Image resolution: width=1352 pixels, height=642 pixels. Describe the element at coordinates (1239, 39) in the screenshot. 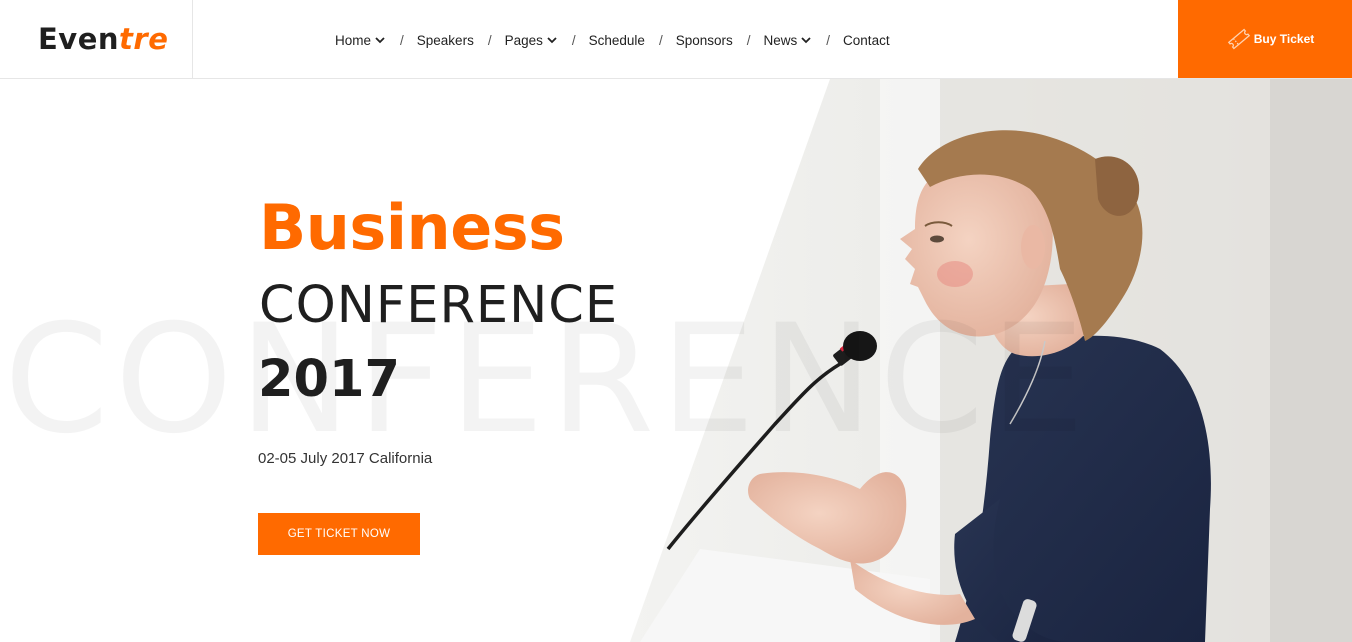

I see `ticket-icon` at that location.